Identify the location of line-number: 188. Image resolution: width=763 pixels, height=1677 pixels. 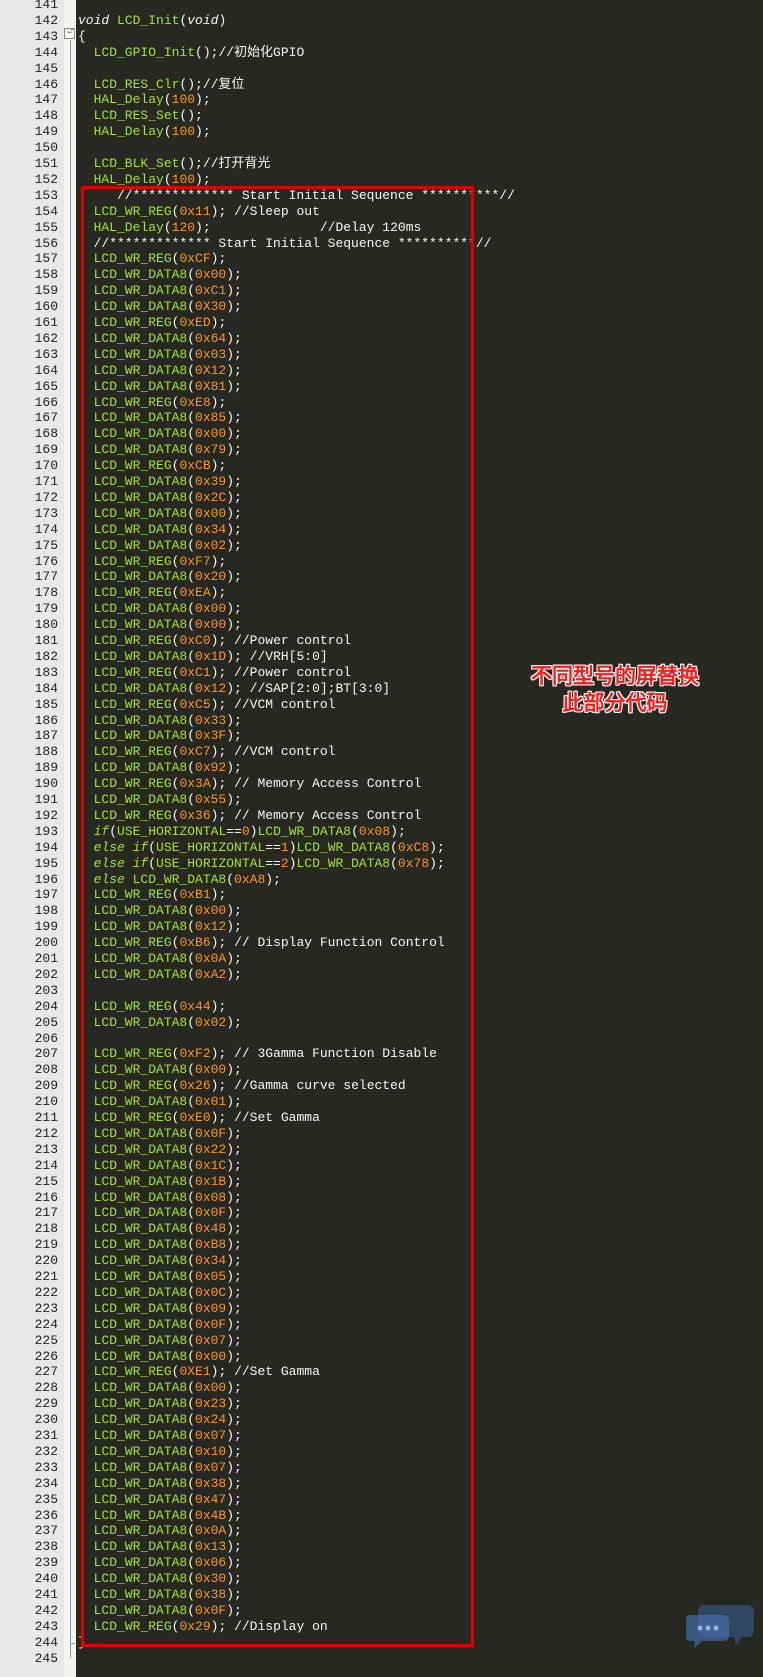
(46, 752).